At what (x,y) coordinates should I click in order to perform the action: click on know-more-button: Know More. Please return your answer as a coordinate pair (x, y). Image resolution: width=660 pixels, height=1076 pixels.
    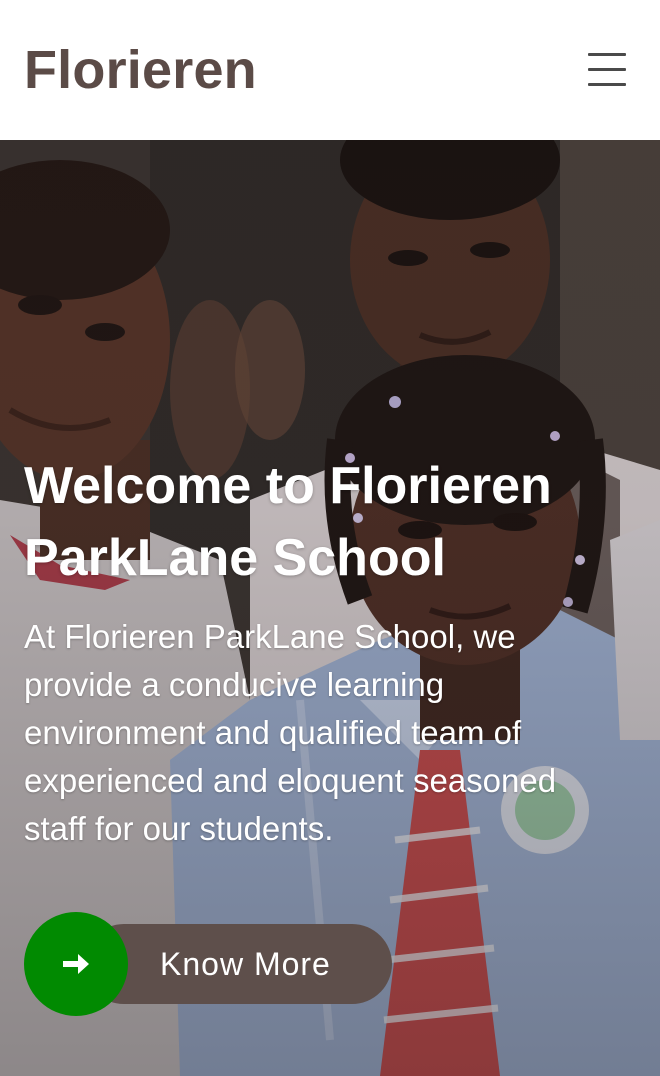
    Looking at the image, I should click on (208, 964).